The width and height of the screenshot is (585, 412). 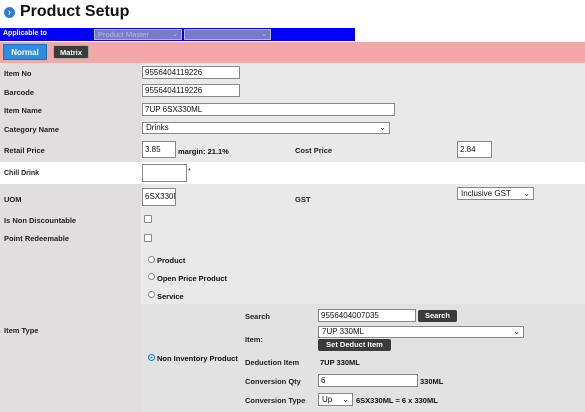 I want to click on point-redeemable-label: Point Redeemable, so click(x=37, y=238).